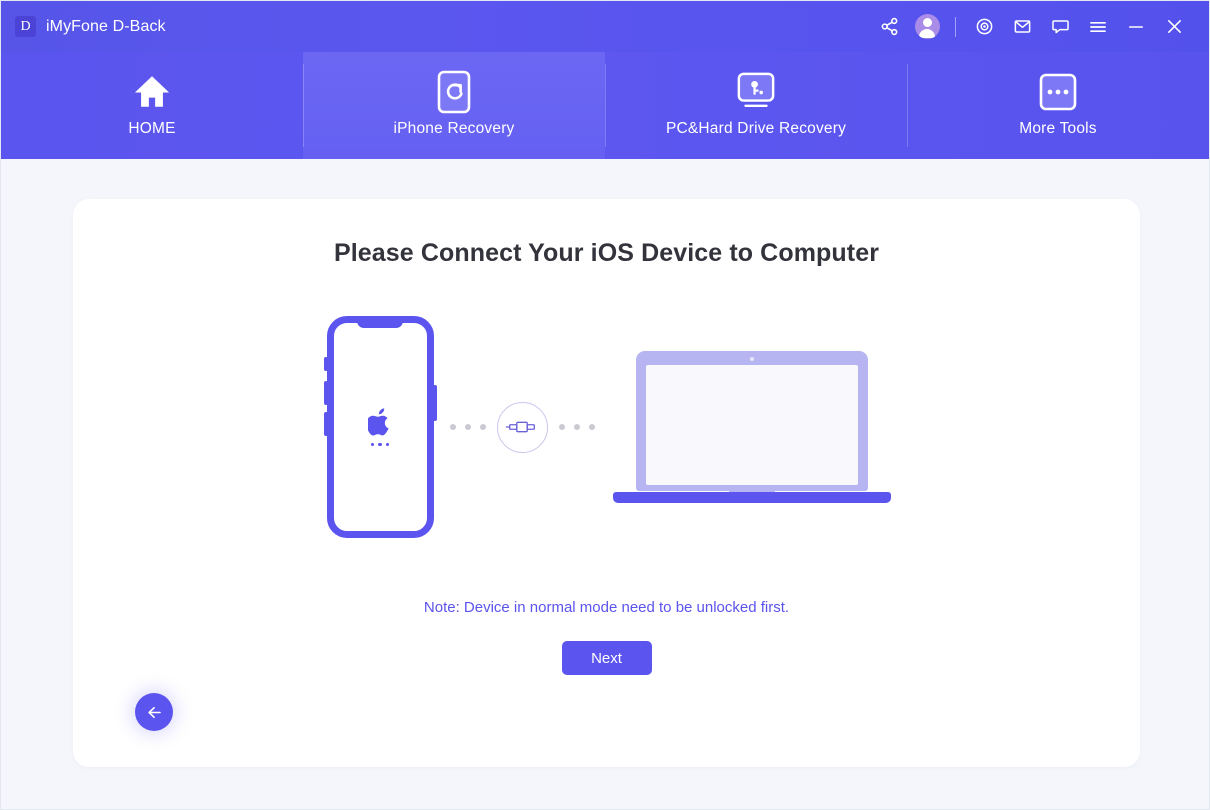  Describe the element at coordinates (1058, 92) in the screenshot. I see `more-dots-icon` at that location.